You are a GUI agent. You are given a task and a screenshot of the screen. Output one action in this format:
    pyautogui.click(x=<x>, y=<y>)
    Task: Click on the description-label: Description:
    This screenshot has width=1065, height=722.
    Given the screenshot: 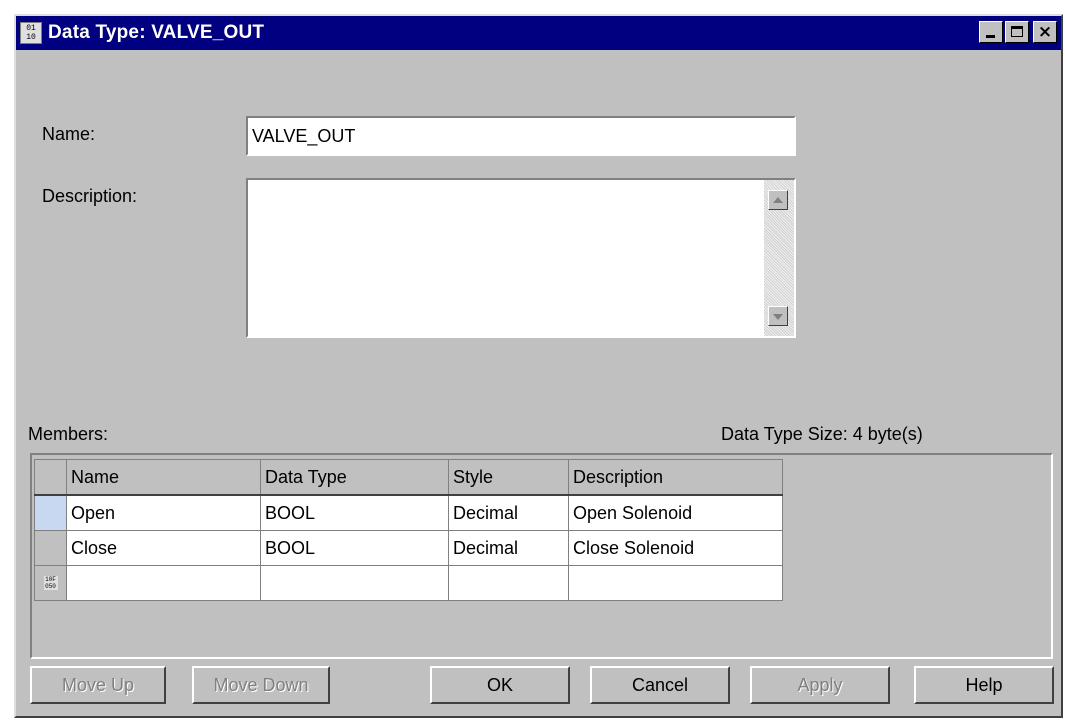 What is the action you would take?
    pyautogui.click(x=90, y=196)
    